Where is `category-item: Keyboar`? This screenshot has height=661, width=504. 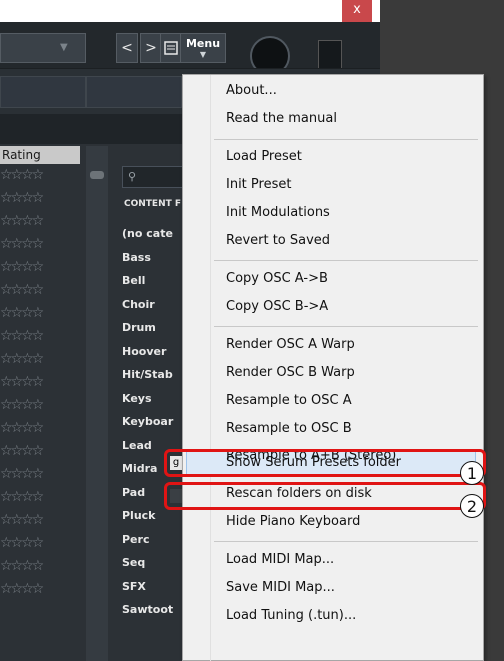
category-item: Keyboar is located at coordinates (154, 422).